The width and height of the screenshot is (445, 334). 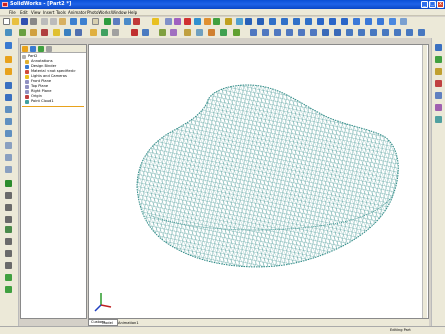 What do you see at coordinates (397, 32) in the screenshot?
I see `shadows-icon` at bounding box center [397, 32].